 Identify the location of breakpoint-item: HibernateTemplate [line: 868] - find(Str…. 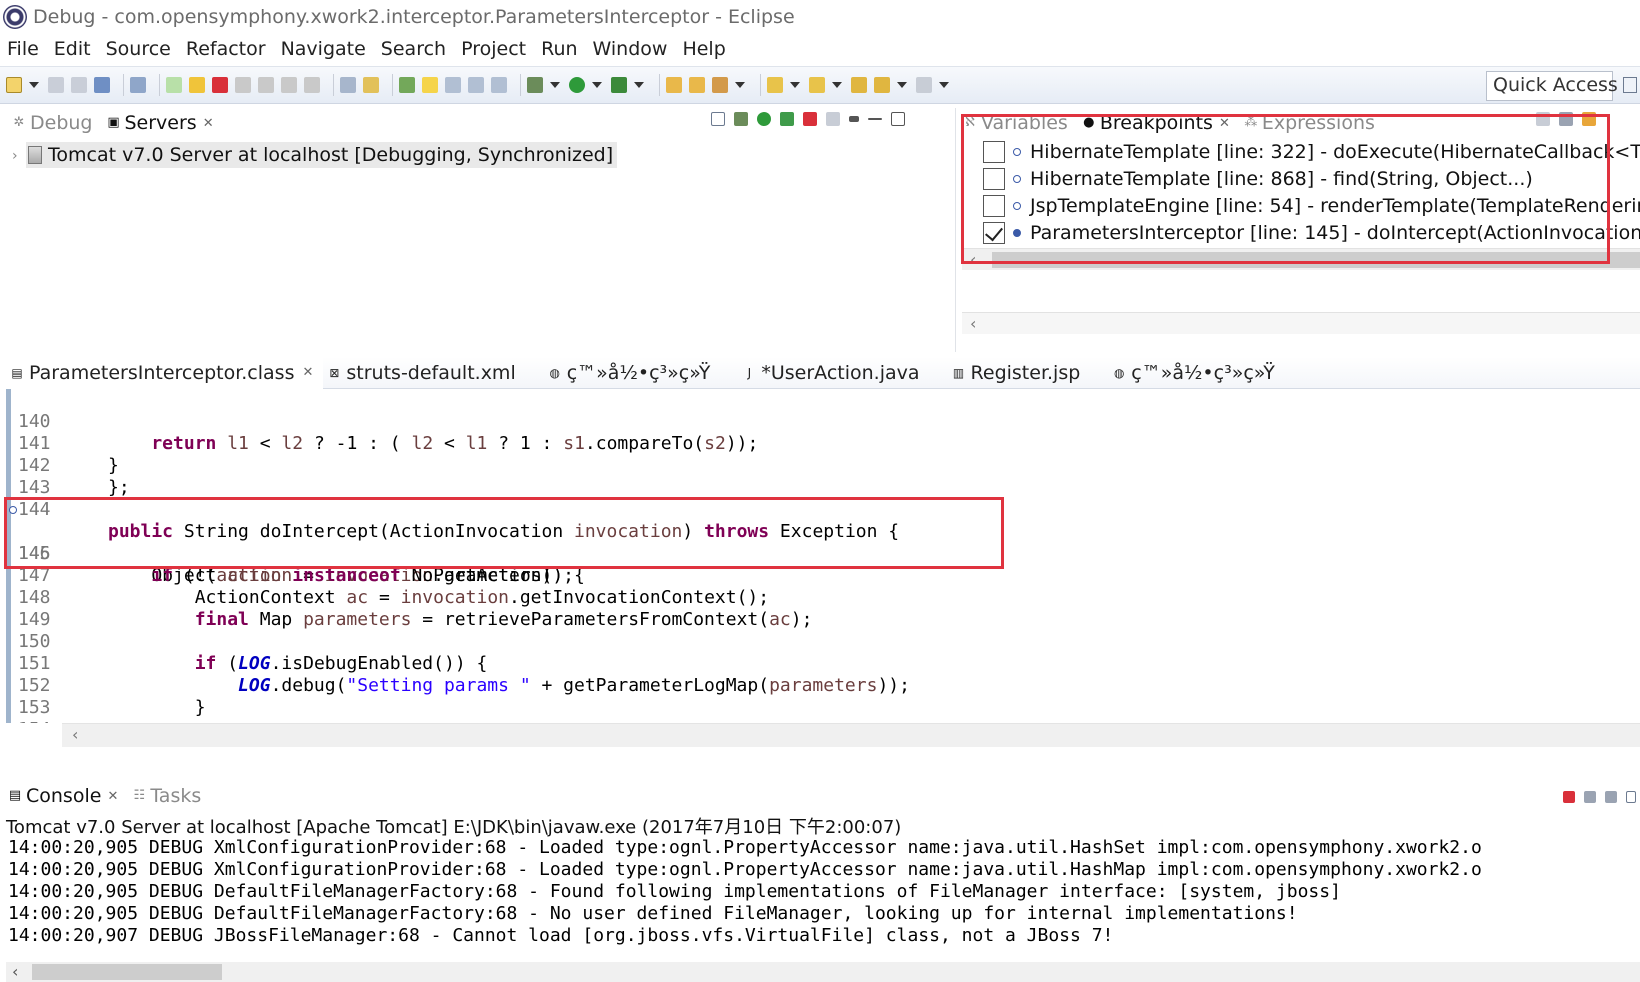
(1311, 178).